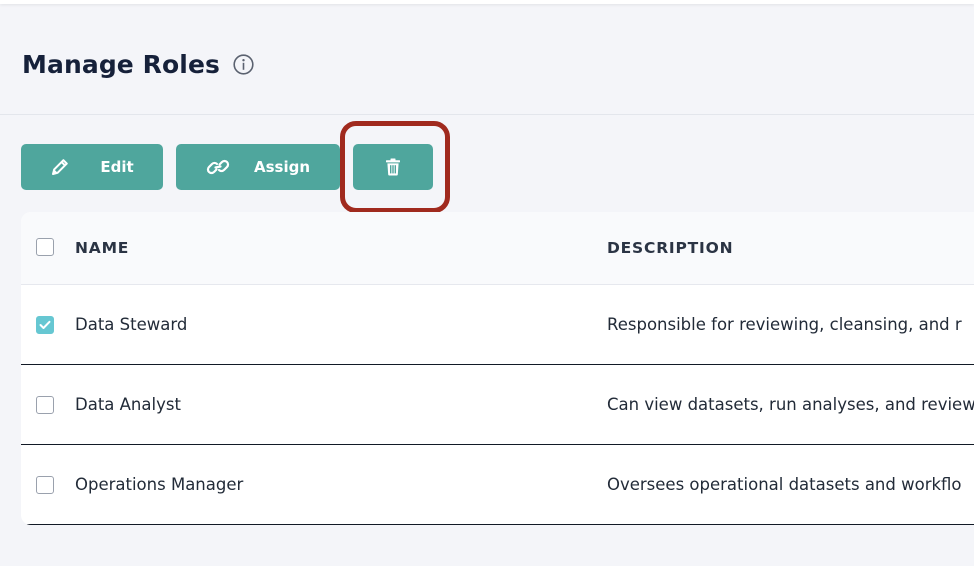  What do you see at coordinates (282, 167) in the screenshot?
I see `assign-button-label: Assign` at bounding box center [282, 167].